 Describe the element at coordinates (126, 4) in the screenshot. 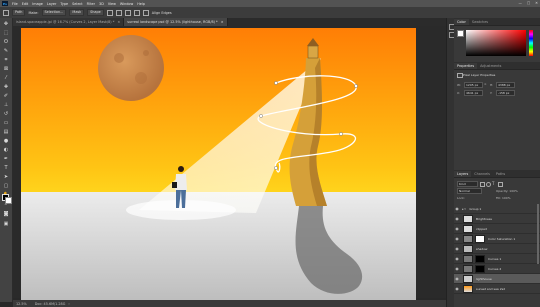

I see `menu-item-window: Window` at that location.